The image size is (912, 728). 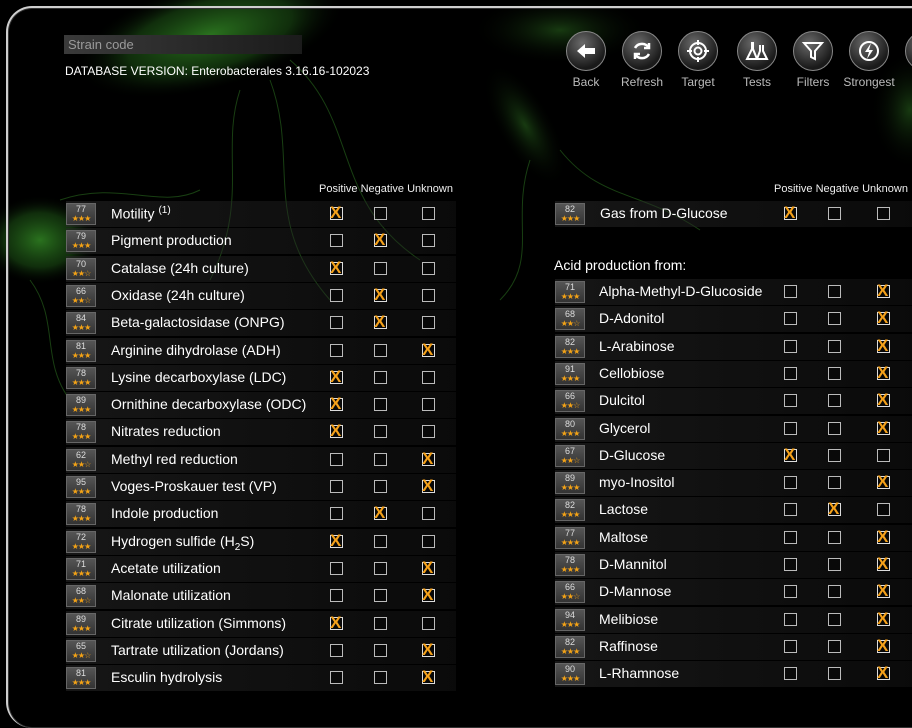 What do you see at coordinates (757, 60) in the screenshot?
I see `toolbar-tests-button: Tests` at bounding box center [757, 60].